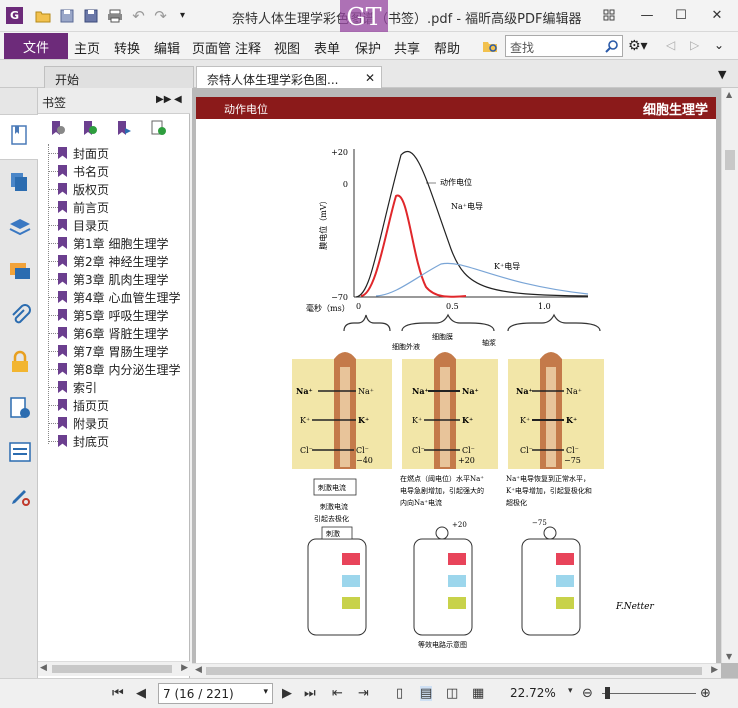  Describe the element at coordinates (119, 441) in the screenshot. I see `bookmark-item: 封底页` at that location.